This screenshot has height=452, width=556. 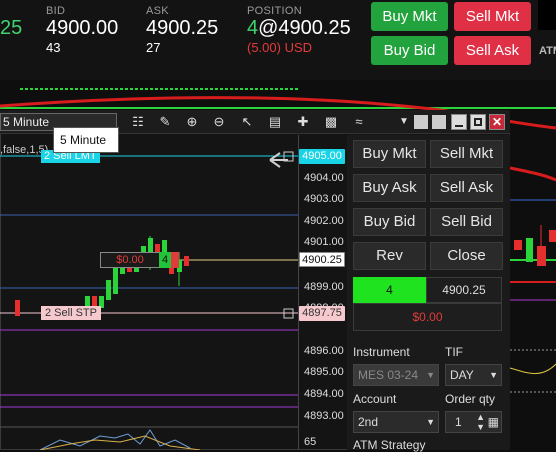 What do you see at coordinates (71, 313) in the screenshot?
I see `stop-order-label: 2 Sell STP` at bounding box center [71, 313].